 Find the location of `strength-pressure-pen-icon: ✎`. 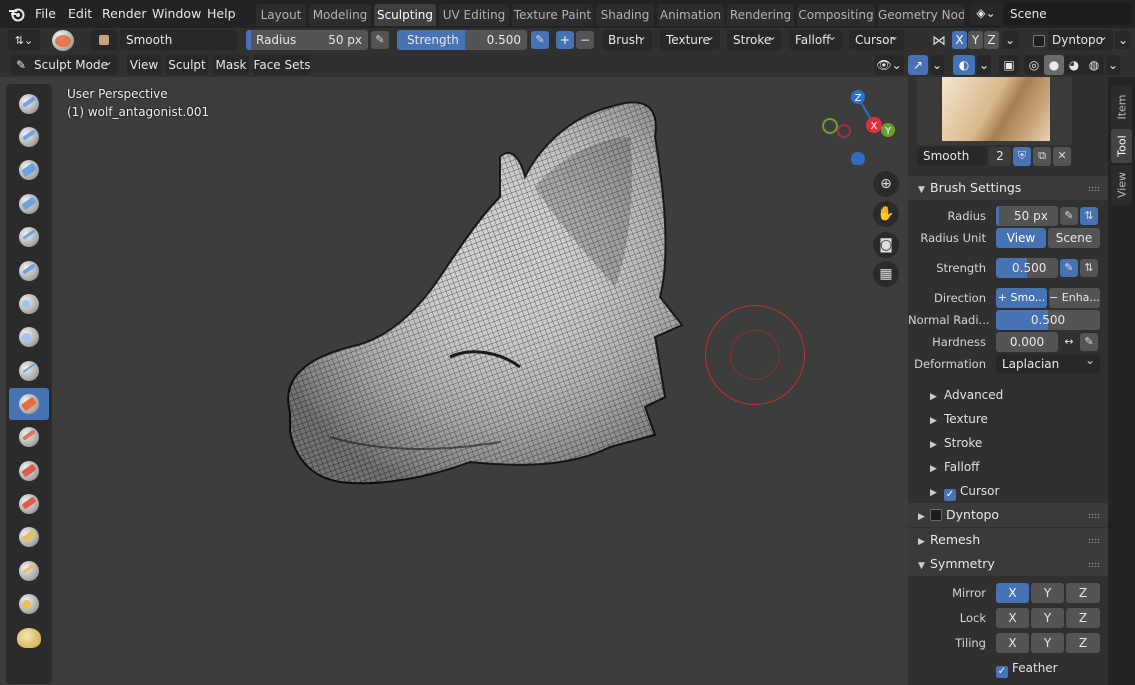

strength-pressure-pen-icon: ✎ is located at coordinates (1069, 268).